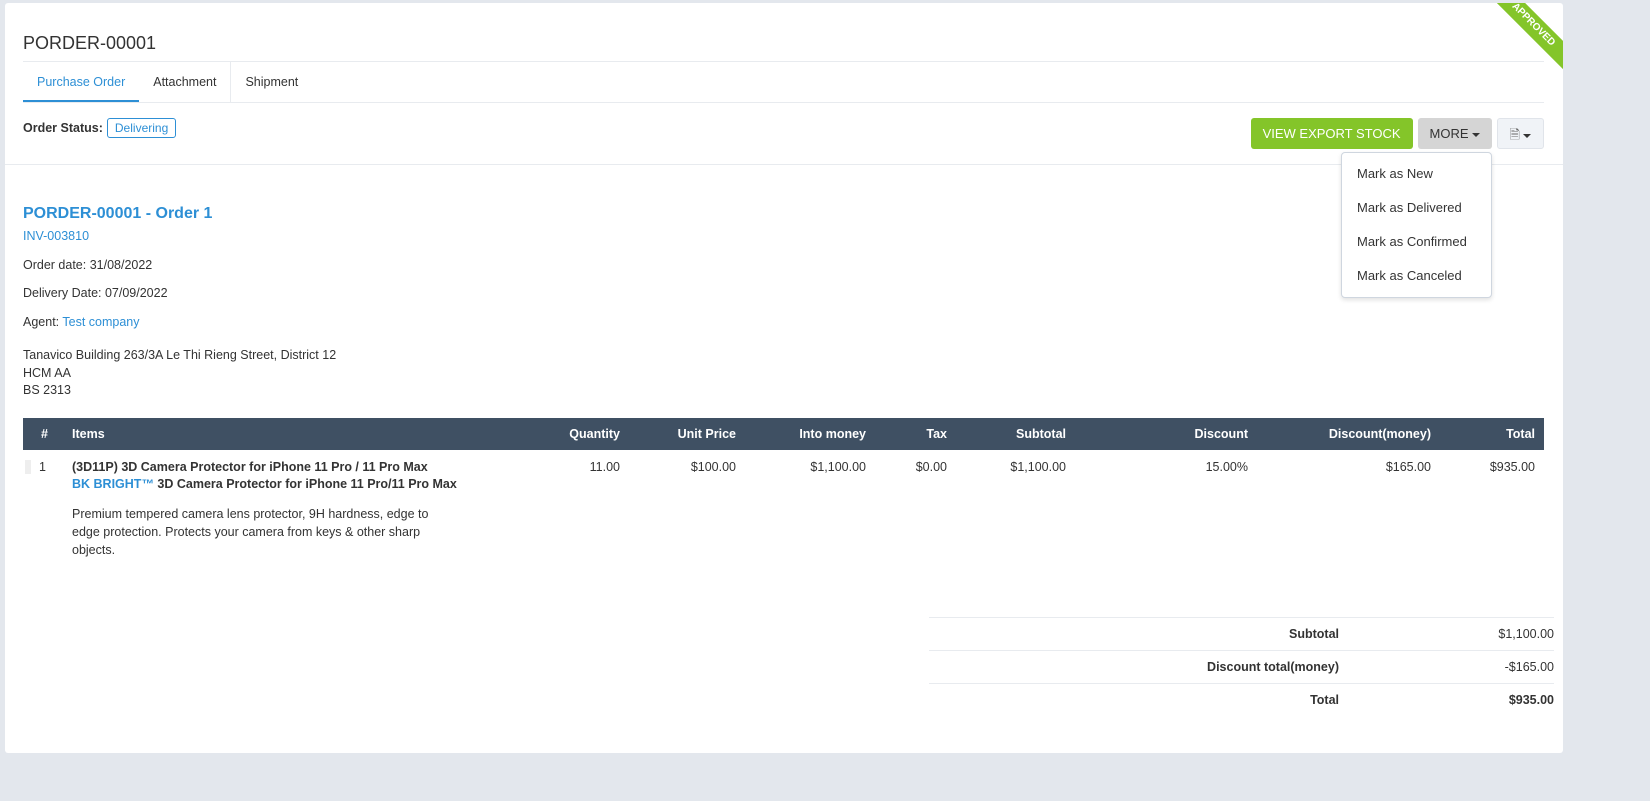 This screenshot has width=1650, height=801. I want to click on menu-mark-confirmed: Mark as Confirmed, so click(1416, 242).